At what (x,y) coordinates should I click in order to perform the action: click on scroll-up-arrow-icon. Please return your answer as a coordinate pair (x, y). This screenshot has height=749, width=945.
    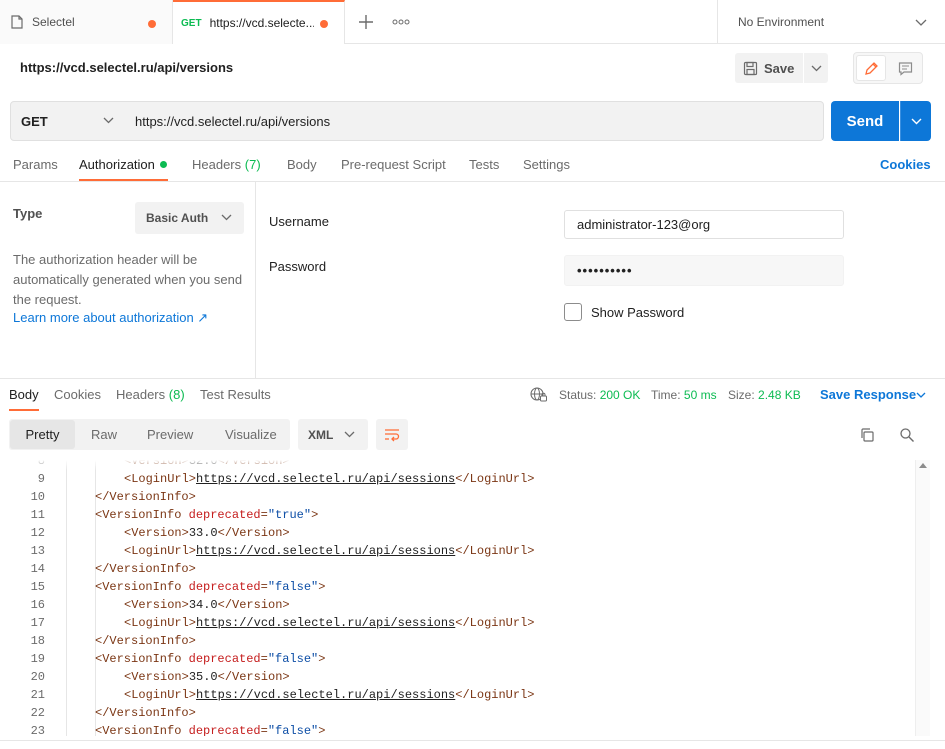
    Looking at the image, I should click on (923, 465).